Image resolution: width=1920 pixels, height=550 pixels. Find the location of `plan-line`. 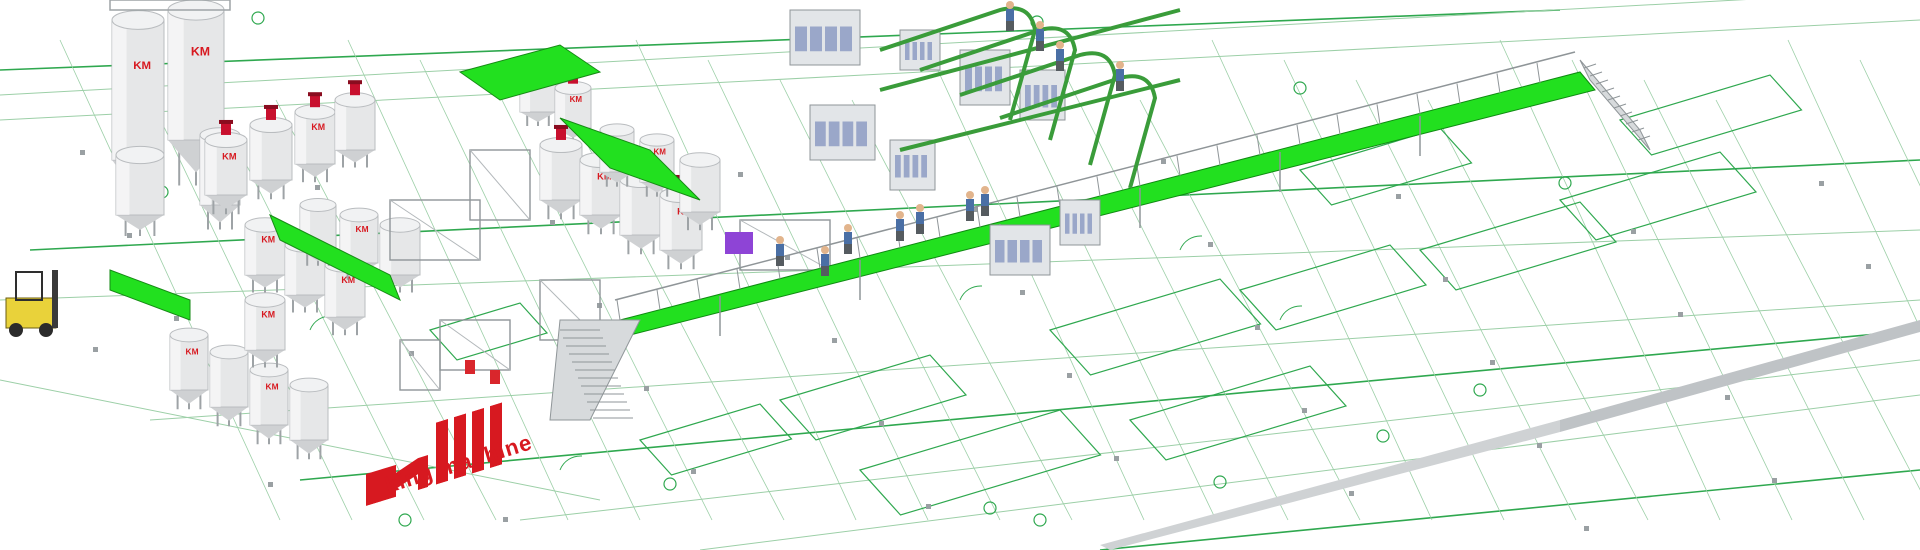

plan-line is located at coordinates (780, 40).